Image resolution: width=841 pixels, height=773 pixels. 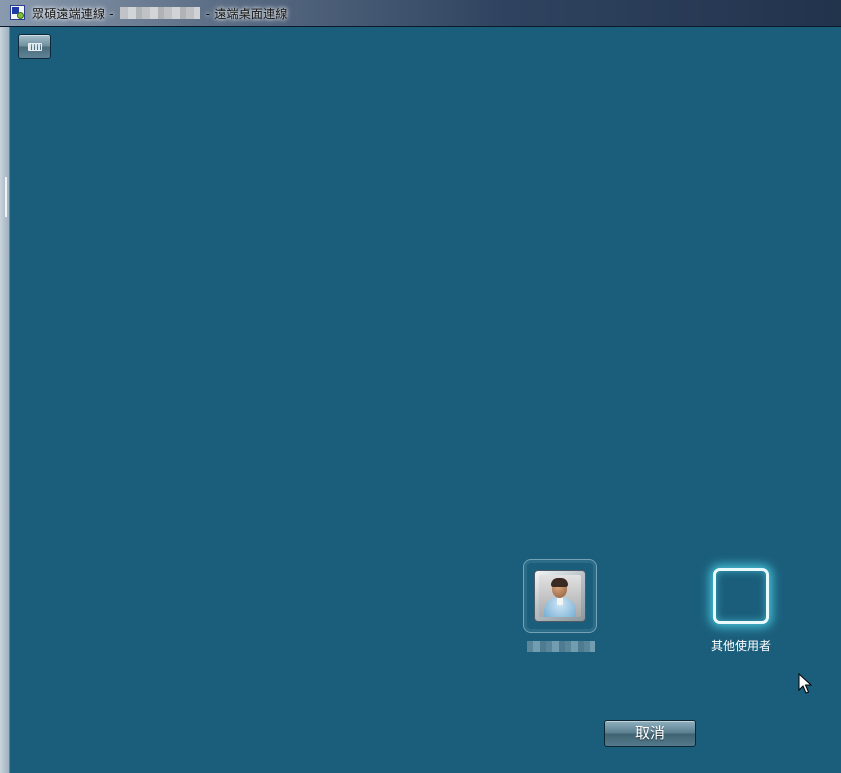 I want to click on user-avatar-icon, so click(x=560, y=596).